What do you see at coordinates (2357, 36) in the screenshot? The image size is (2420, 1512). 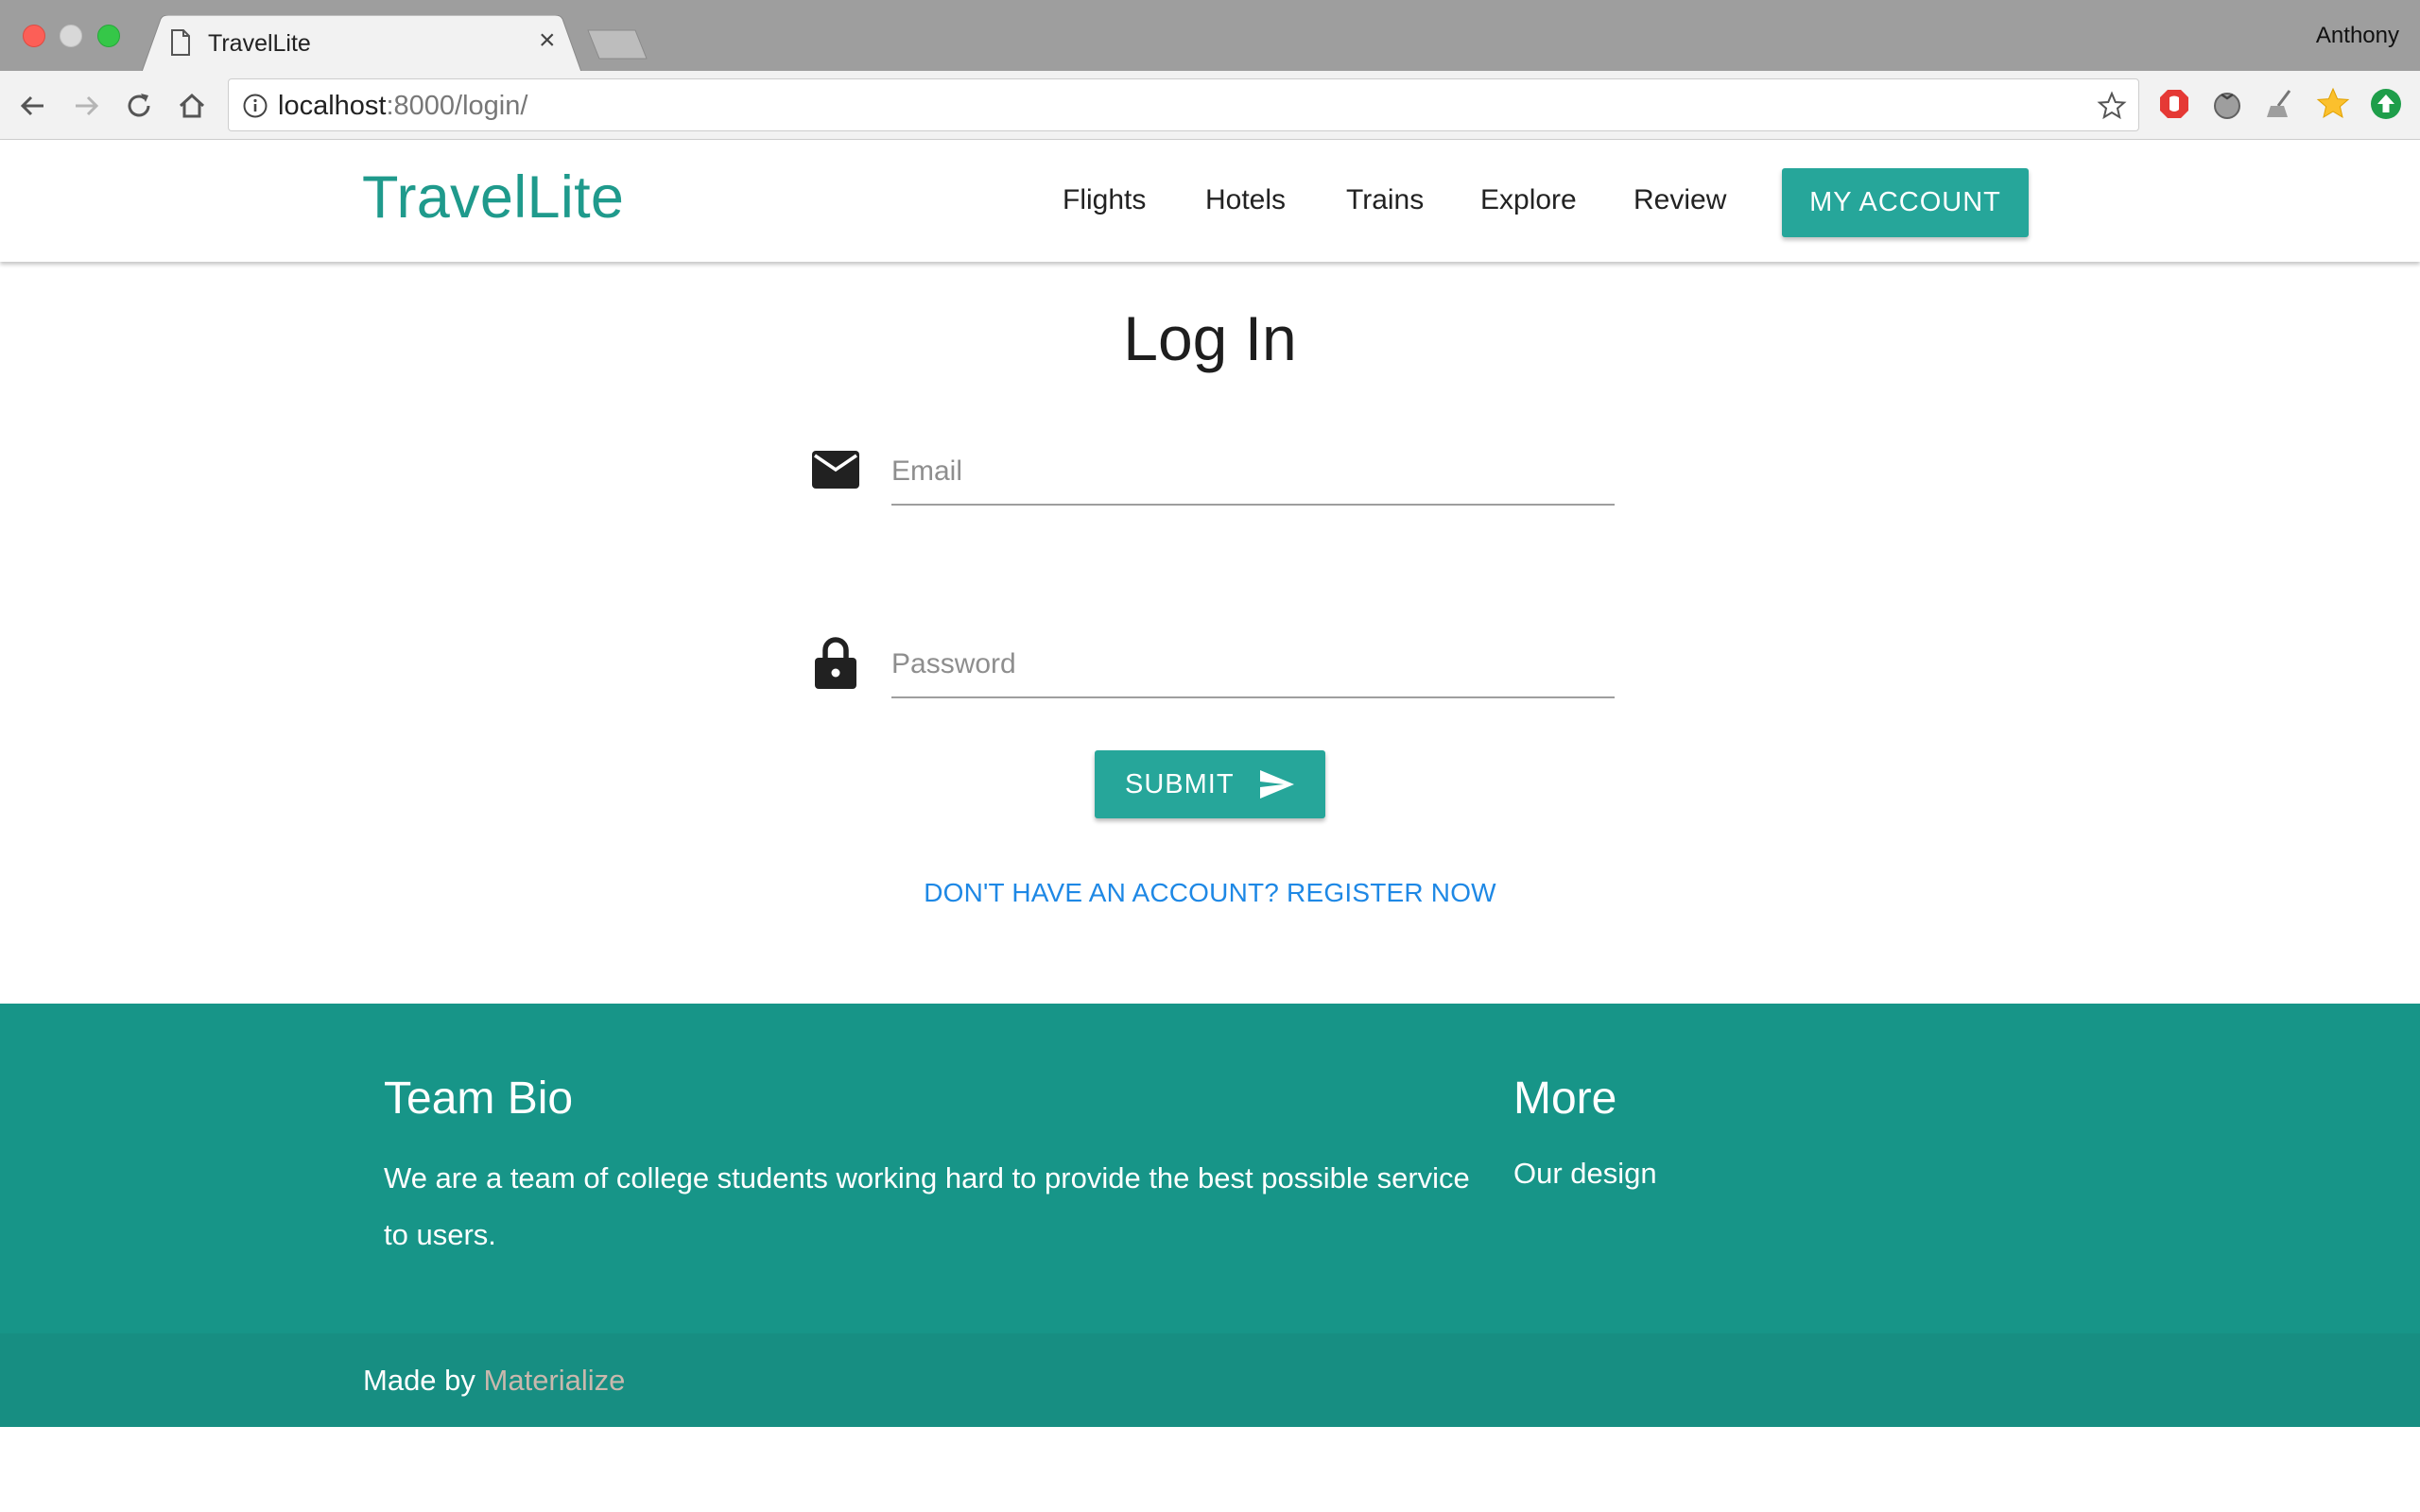 I see `profile-name: Anthony` at bounding box center [2357, 36].